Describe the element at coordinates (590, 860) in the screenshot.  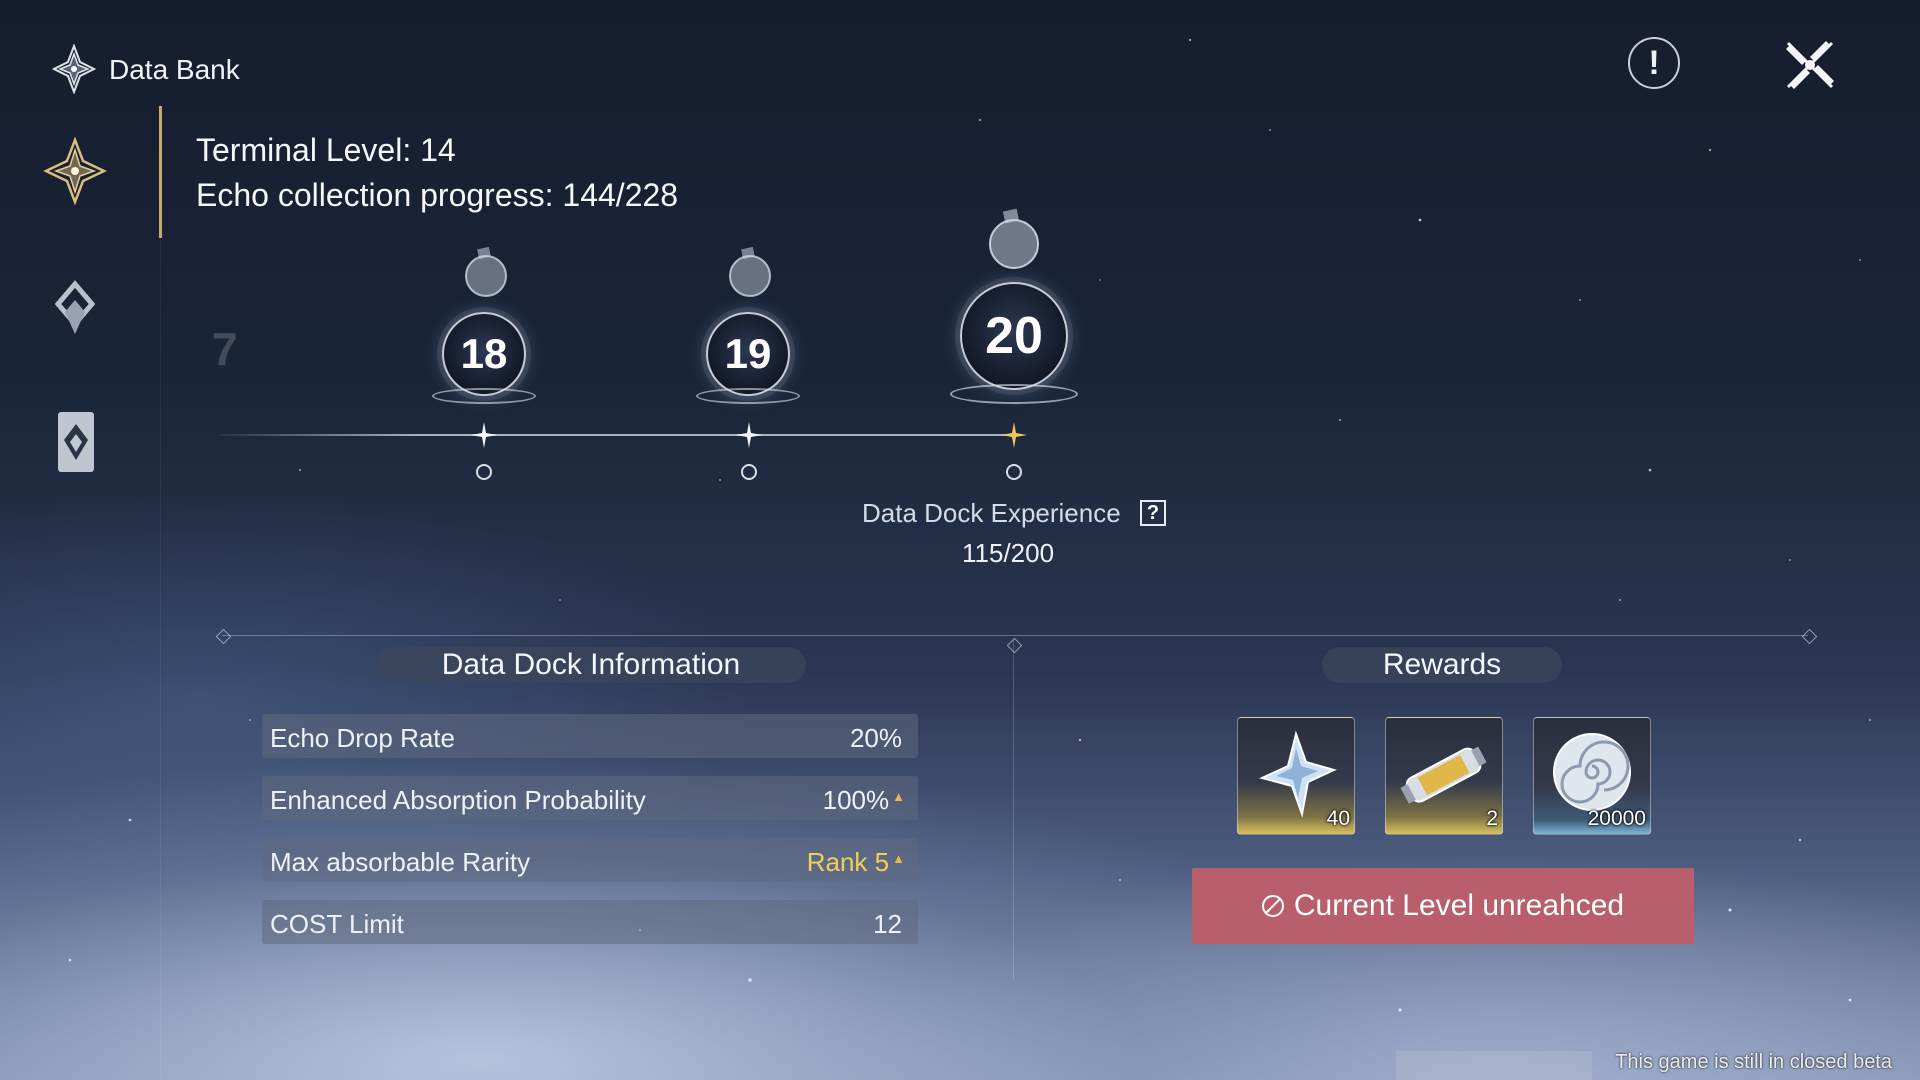
I see `info-row-max-rarity: Max absorbable Rarity Rank 5` at that location.